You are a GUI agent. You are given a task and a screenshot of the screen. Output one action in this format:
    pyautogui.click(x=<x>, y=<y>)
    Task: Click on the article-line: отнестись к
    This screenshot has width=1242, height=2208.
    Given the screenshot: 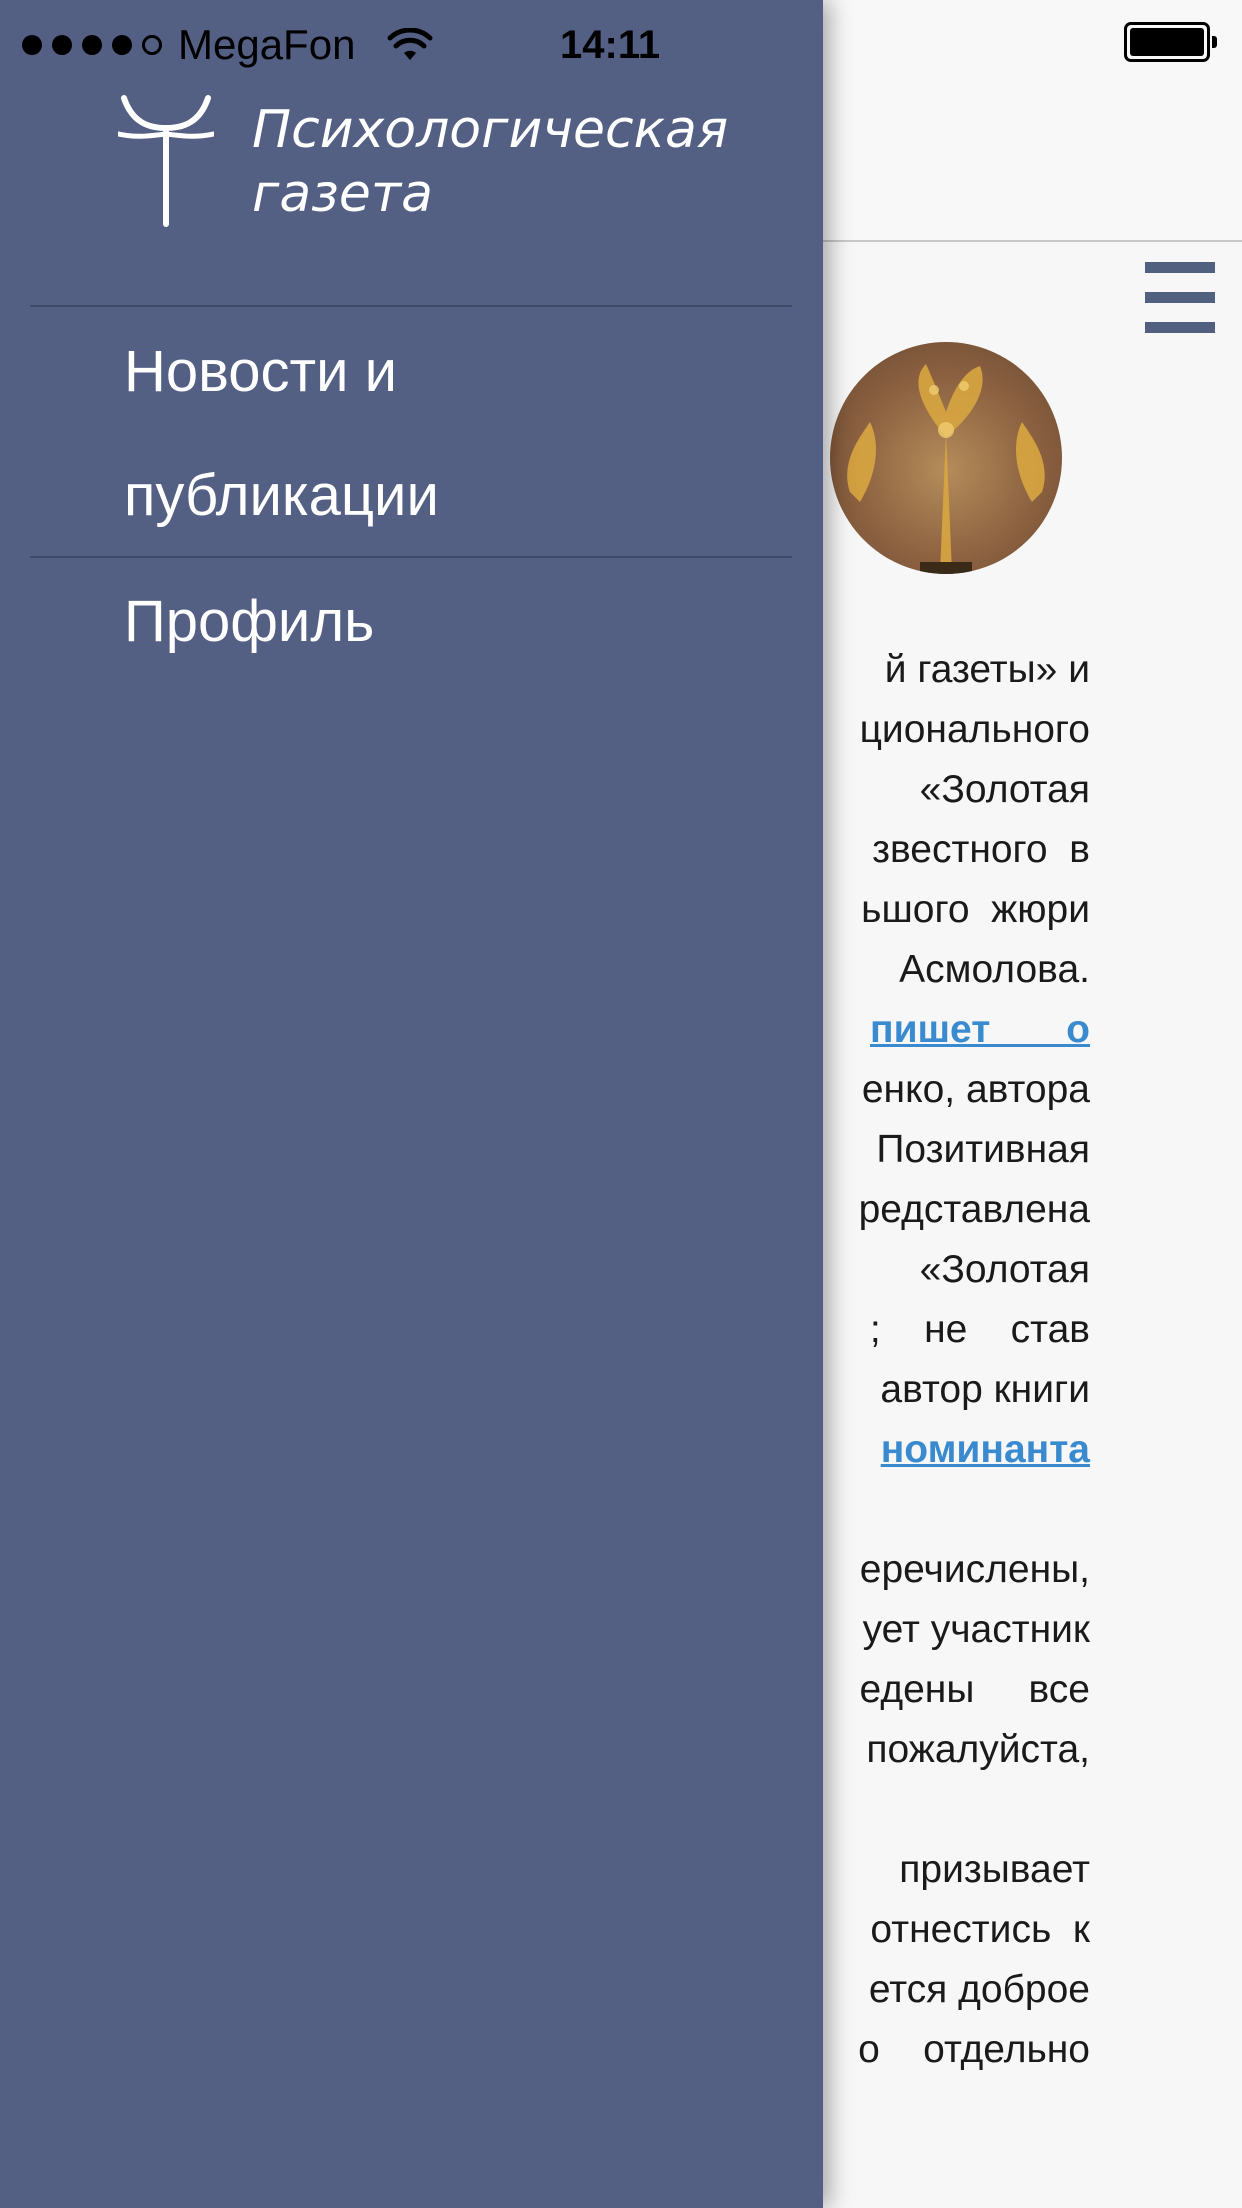 What is the action you would take?
    pyautogui.click(x=980, y=1929)
    